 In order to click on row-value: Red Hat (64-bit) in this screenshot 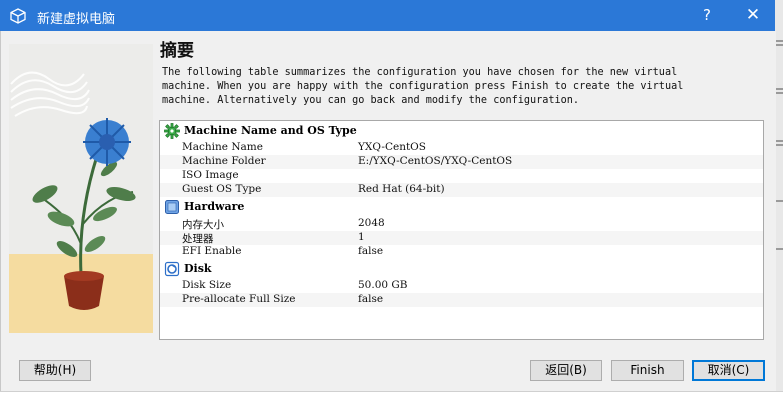, I will do `click(401, 189)`.